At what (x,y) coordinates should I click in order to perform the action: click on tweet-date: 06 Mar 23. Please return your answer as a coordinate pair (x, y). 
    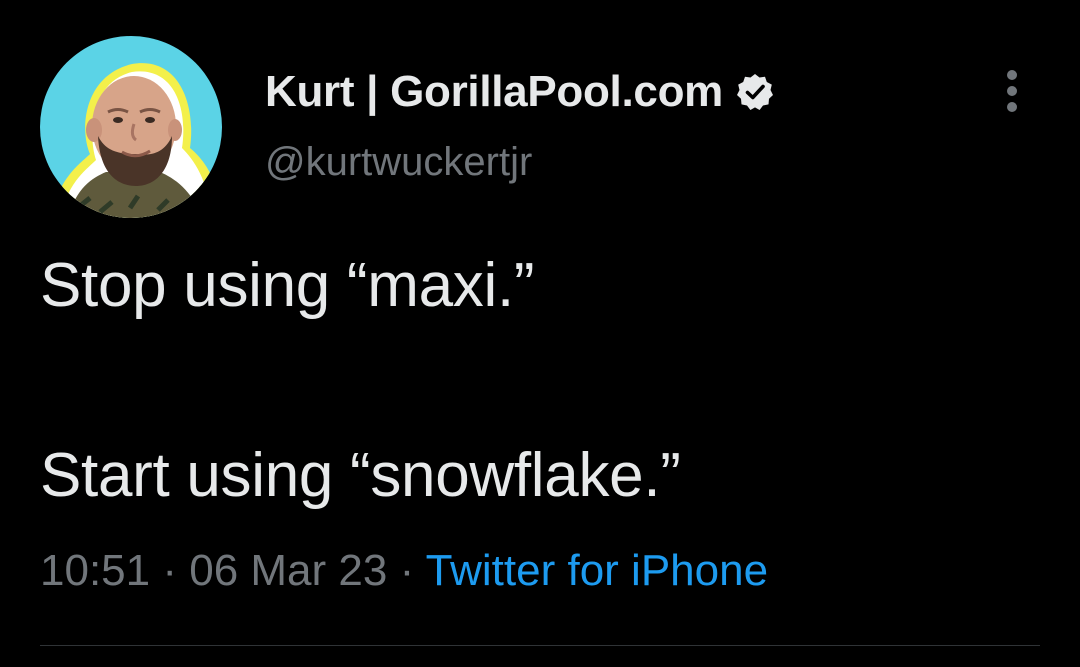
    Looking at the image, I should click on (288, 570).